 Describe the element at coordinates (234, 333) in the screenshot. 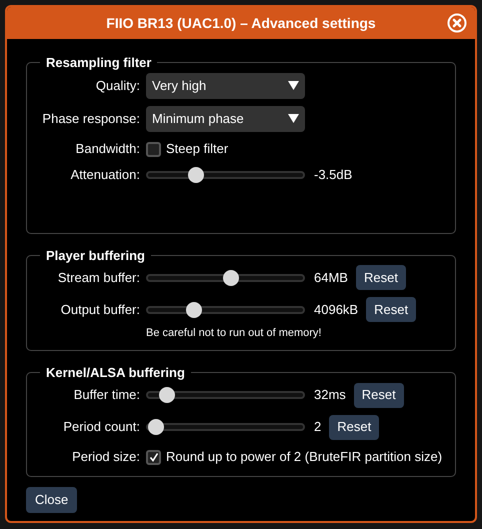

I see `warning-note: Be careful not to run out of memory!` at that location.